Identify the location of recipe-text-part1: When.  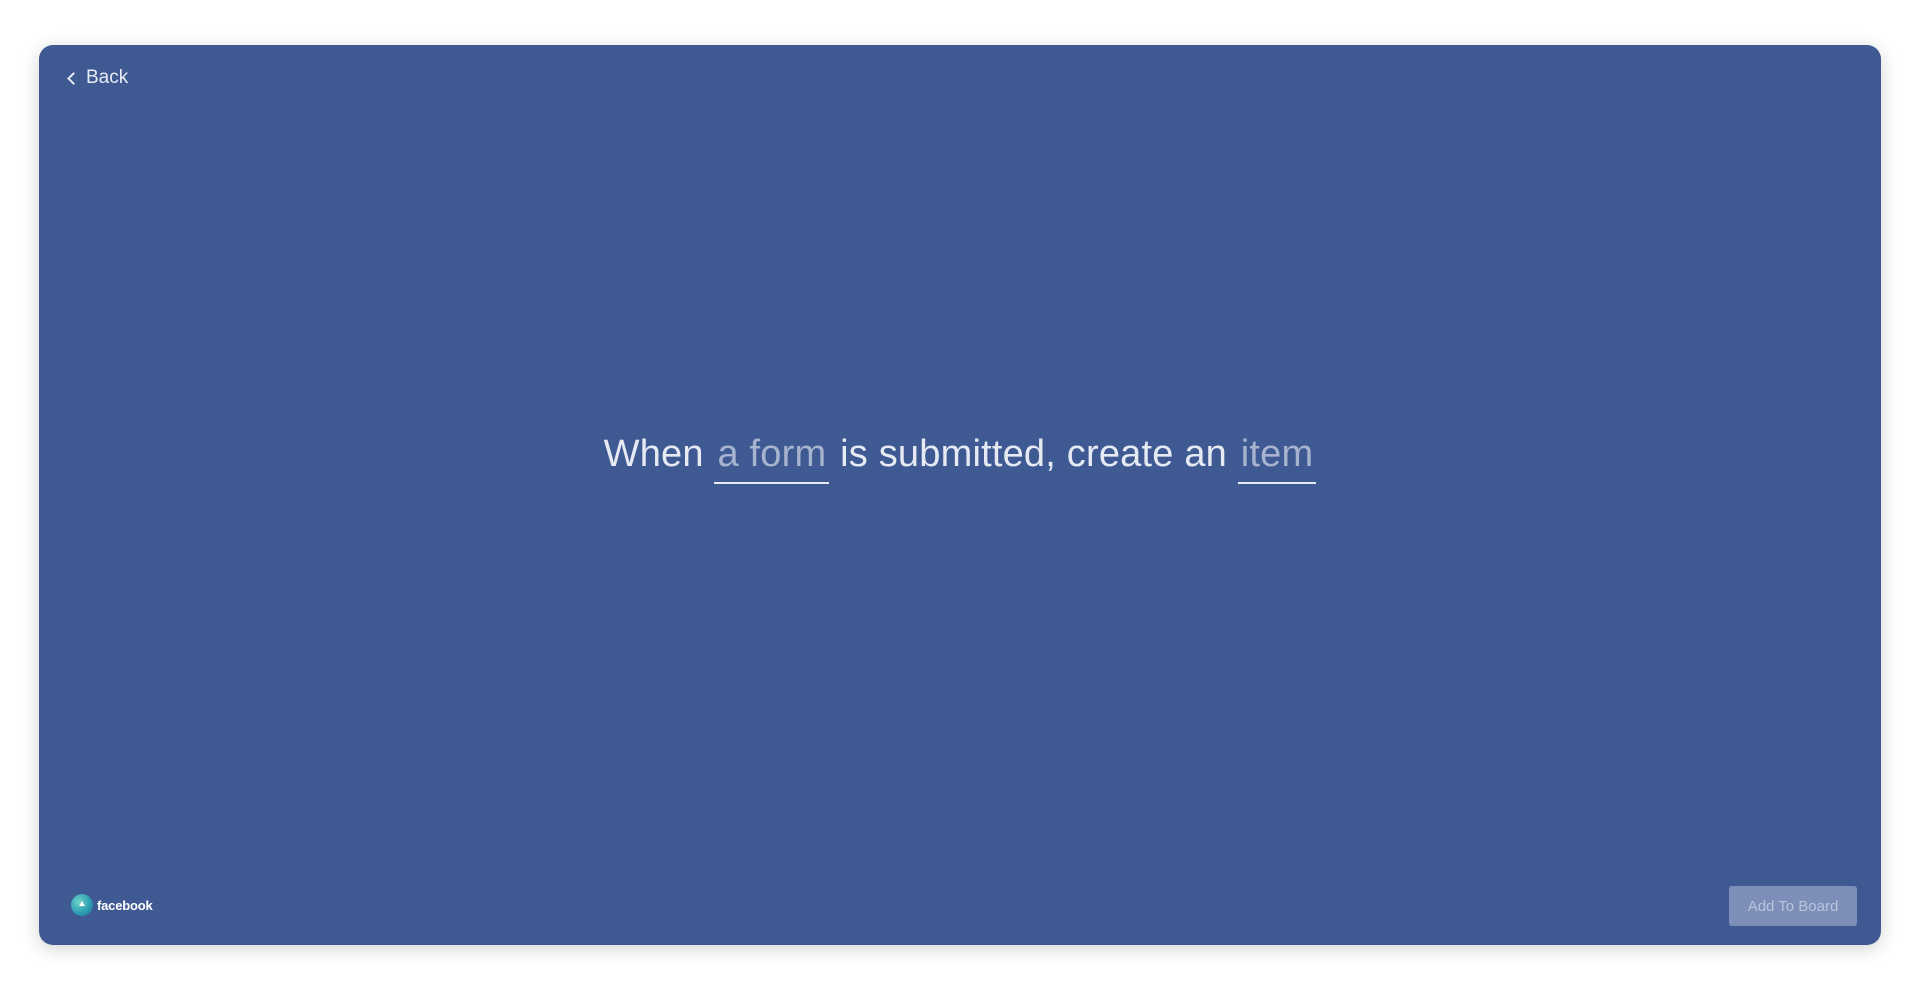
(659, 454).